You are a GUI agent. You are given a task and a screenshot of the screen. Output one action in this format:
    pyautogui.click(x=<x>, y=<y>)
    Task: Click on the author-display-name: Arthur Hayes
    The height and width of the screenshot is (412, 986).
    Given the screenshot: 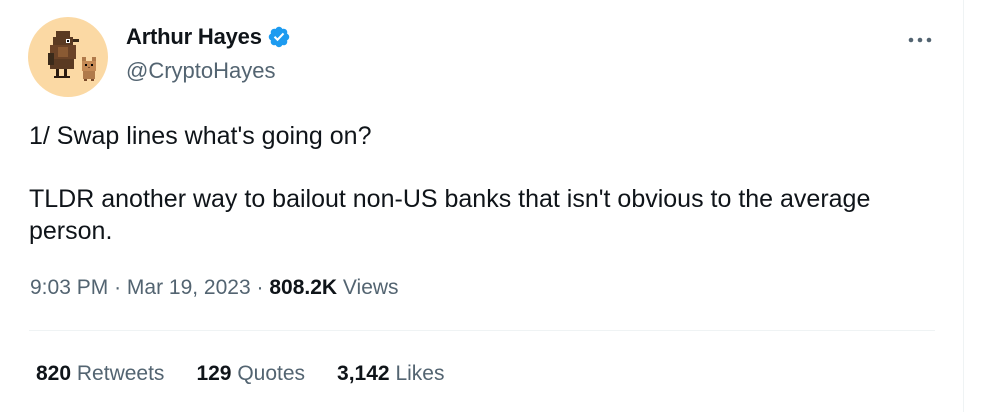 What is the action you would take?
    pyautogui.click(x=194, y=37)
    